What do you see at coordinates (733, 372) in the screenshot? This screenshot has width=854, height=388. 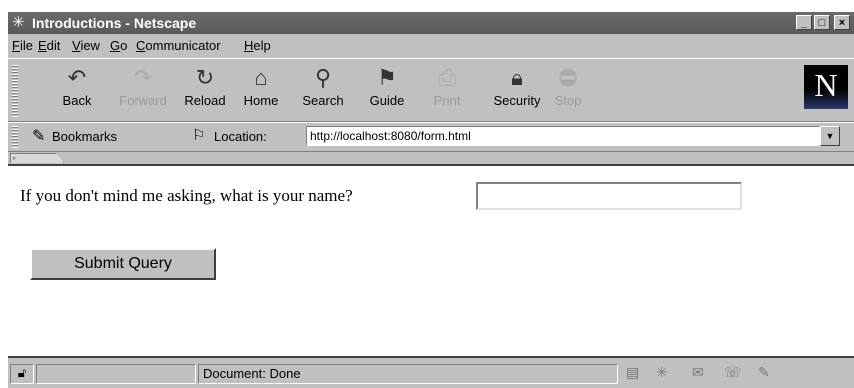 I see `discussions-icon: ☏` at bounding box center [733, 372].